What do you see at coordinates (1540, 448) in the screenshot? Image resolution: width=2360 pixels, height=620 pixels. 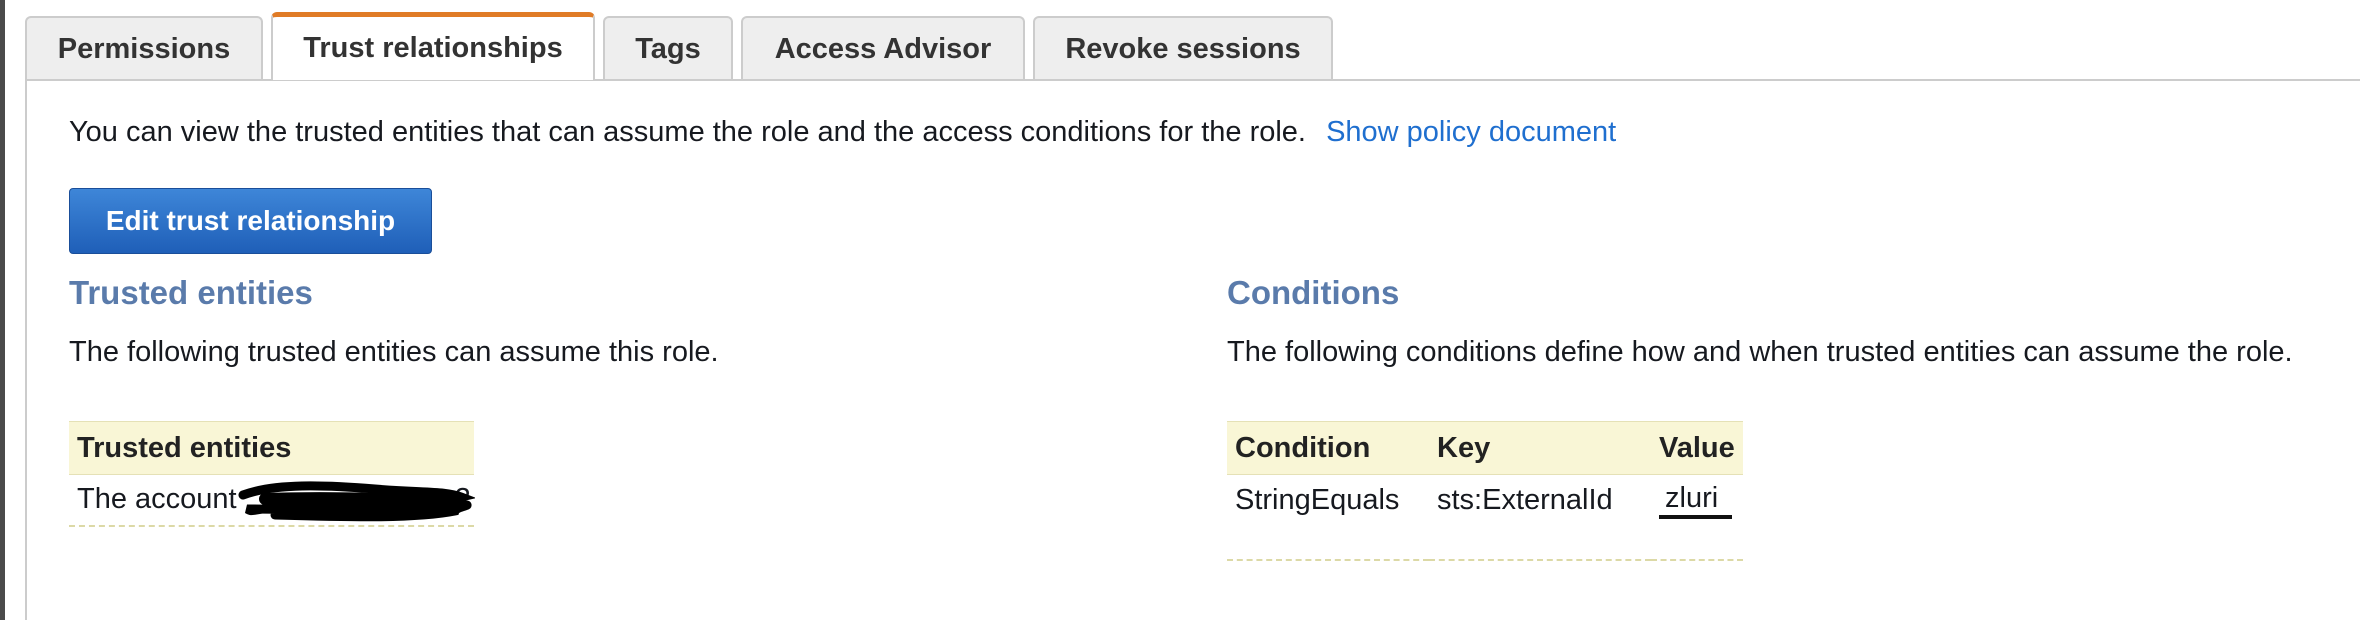 I see `key-column-header: Key` at bounding box center [1540, 448].